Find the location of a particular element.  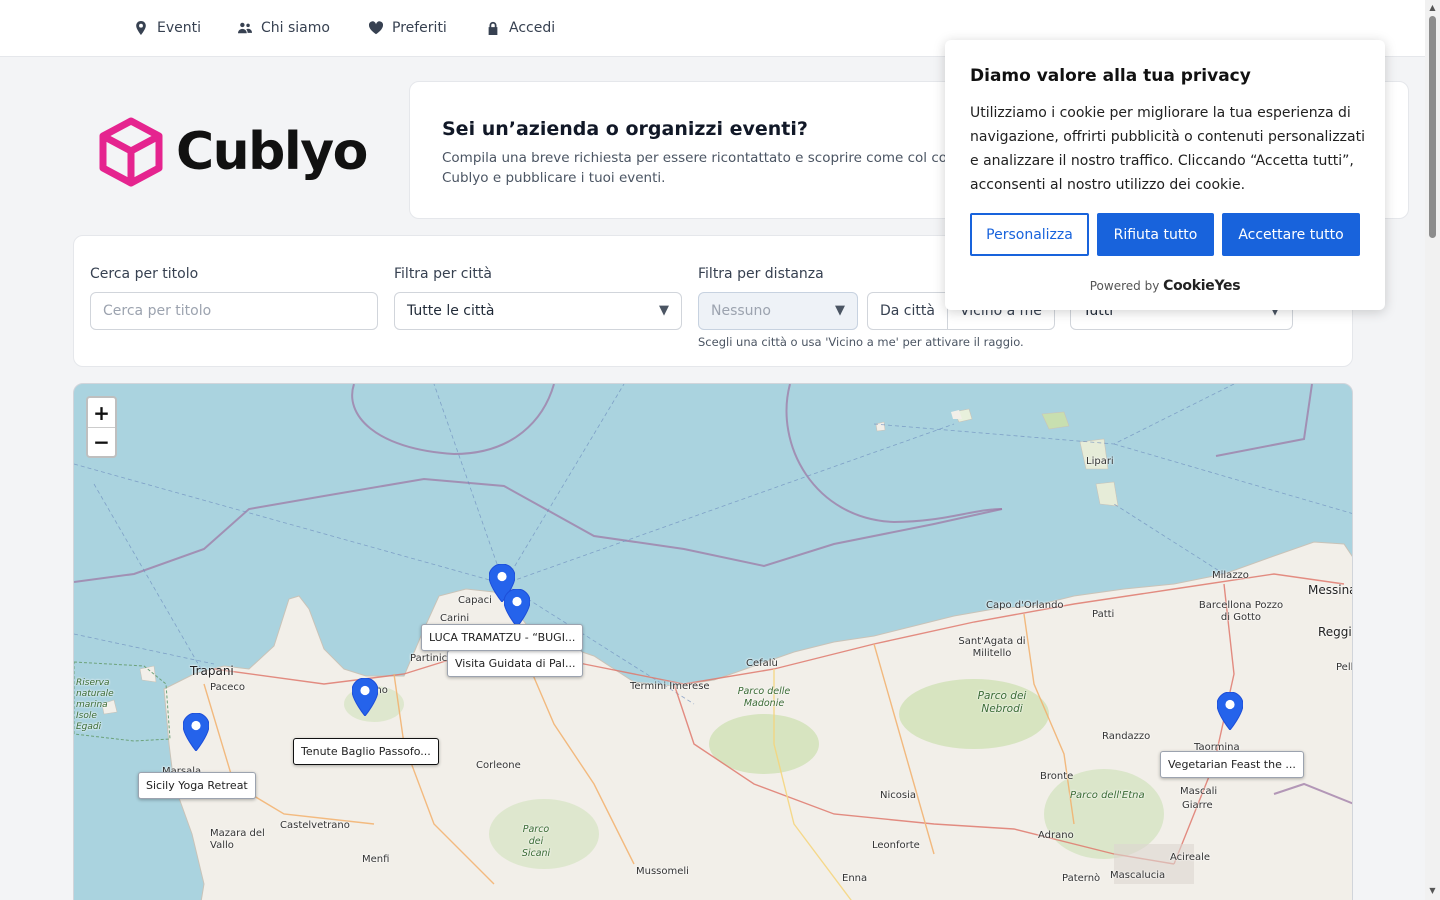

distance-select: Nessuno ▼ is located at coordinates (778, 311).